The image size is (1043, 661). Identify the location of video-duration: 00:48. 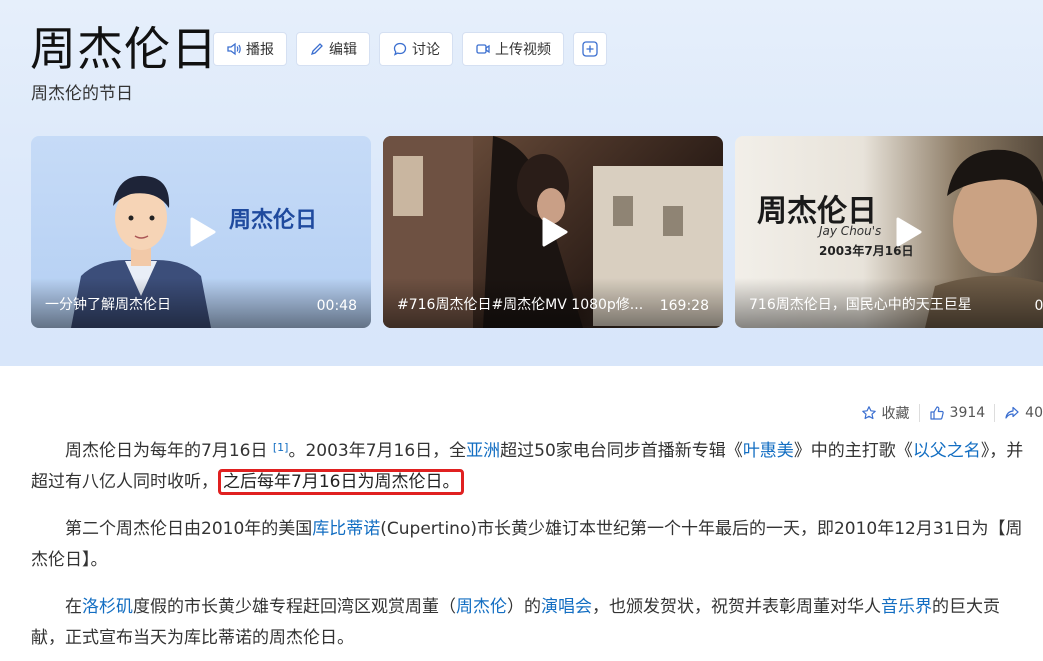
(336, 306).